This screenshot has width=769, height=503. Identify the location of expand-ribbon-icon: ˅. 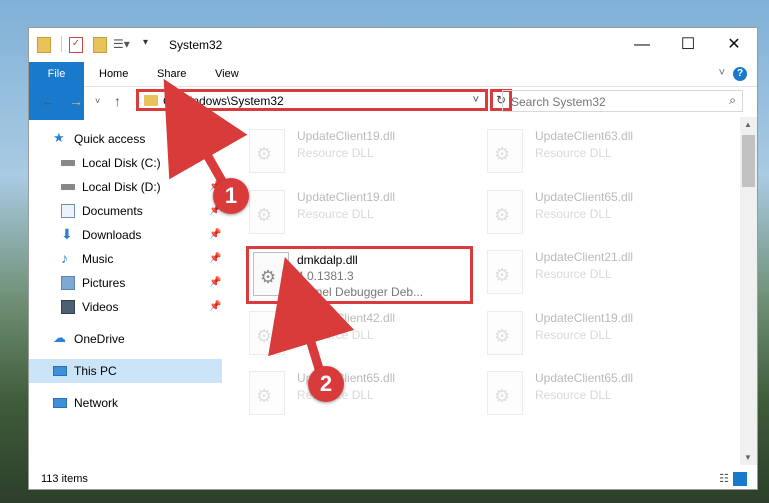
(722, 73).